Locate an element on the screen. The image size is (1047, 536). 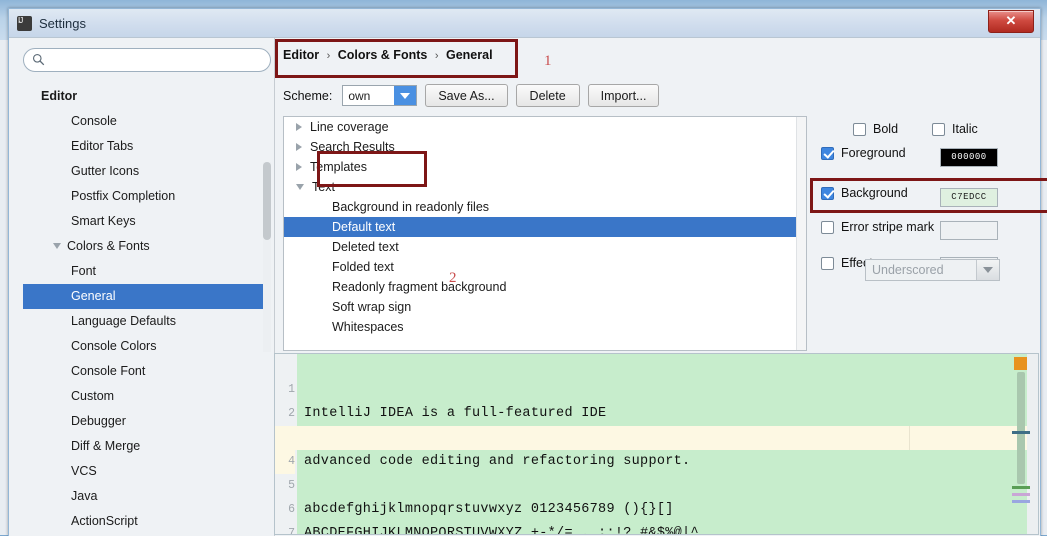
sidebar-item-actionscript: ActionScript is located at coordinates (143, 521).